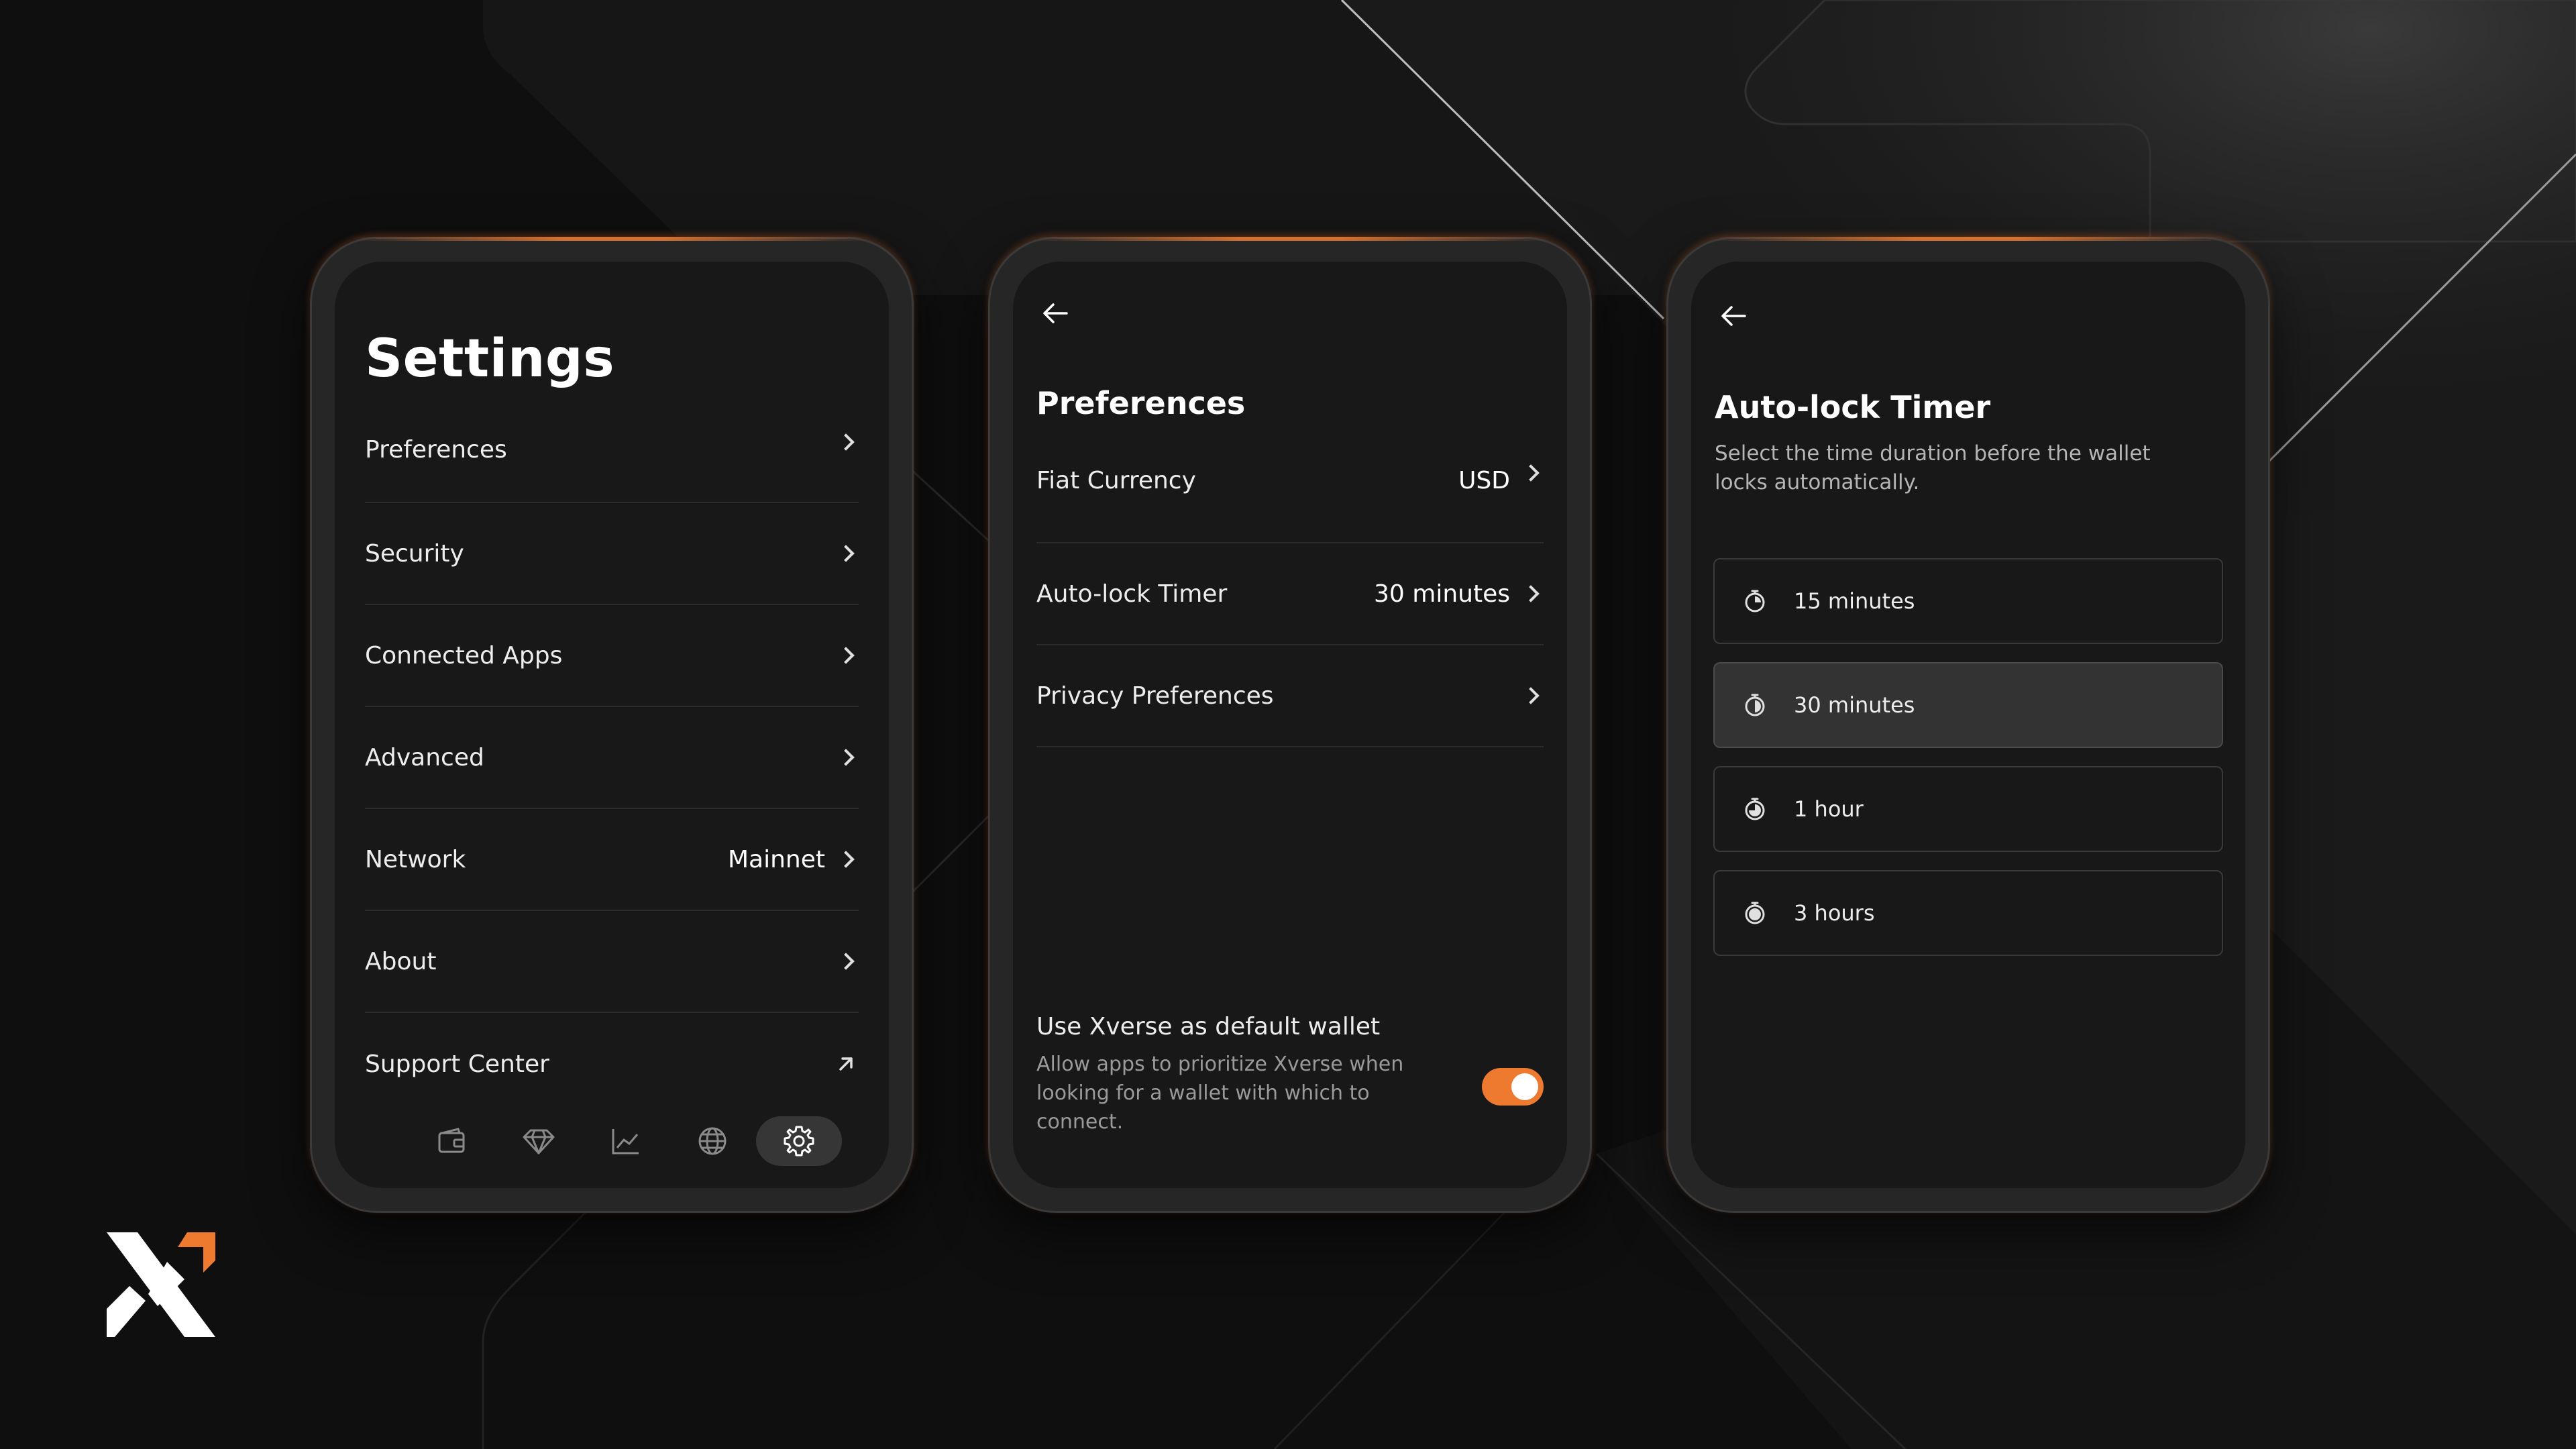  What do you see at coordinates (436, 450) in the screenshot?
I see `settings-item-label: Preferences` at bounding box center [436, 450].